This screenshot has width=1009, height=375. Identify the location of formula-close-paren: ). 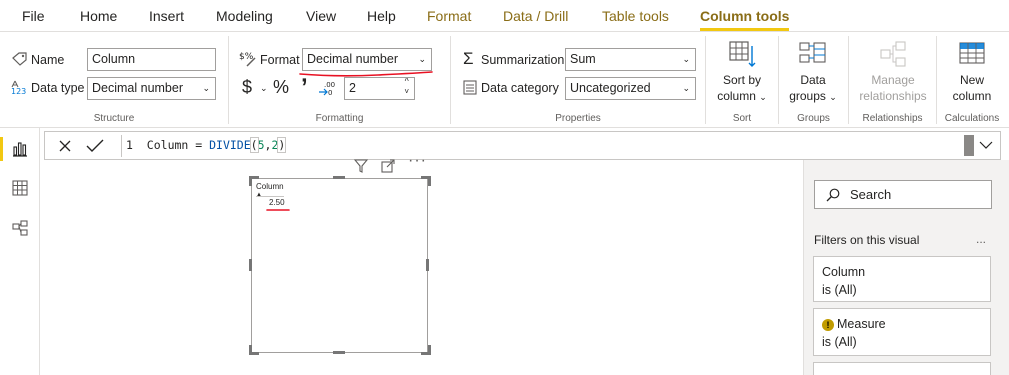
(282, 145).